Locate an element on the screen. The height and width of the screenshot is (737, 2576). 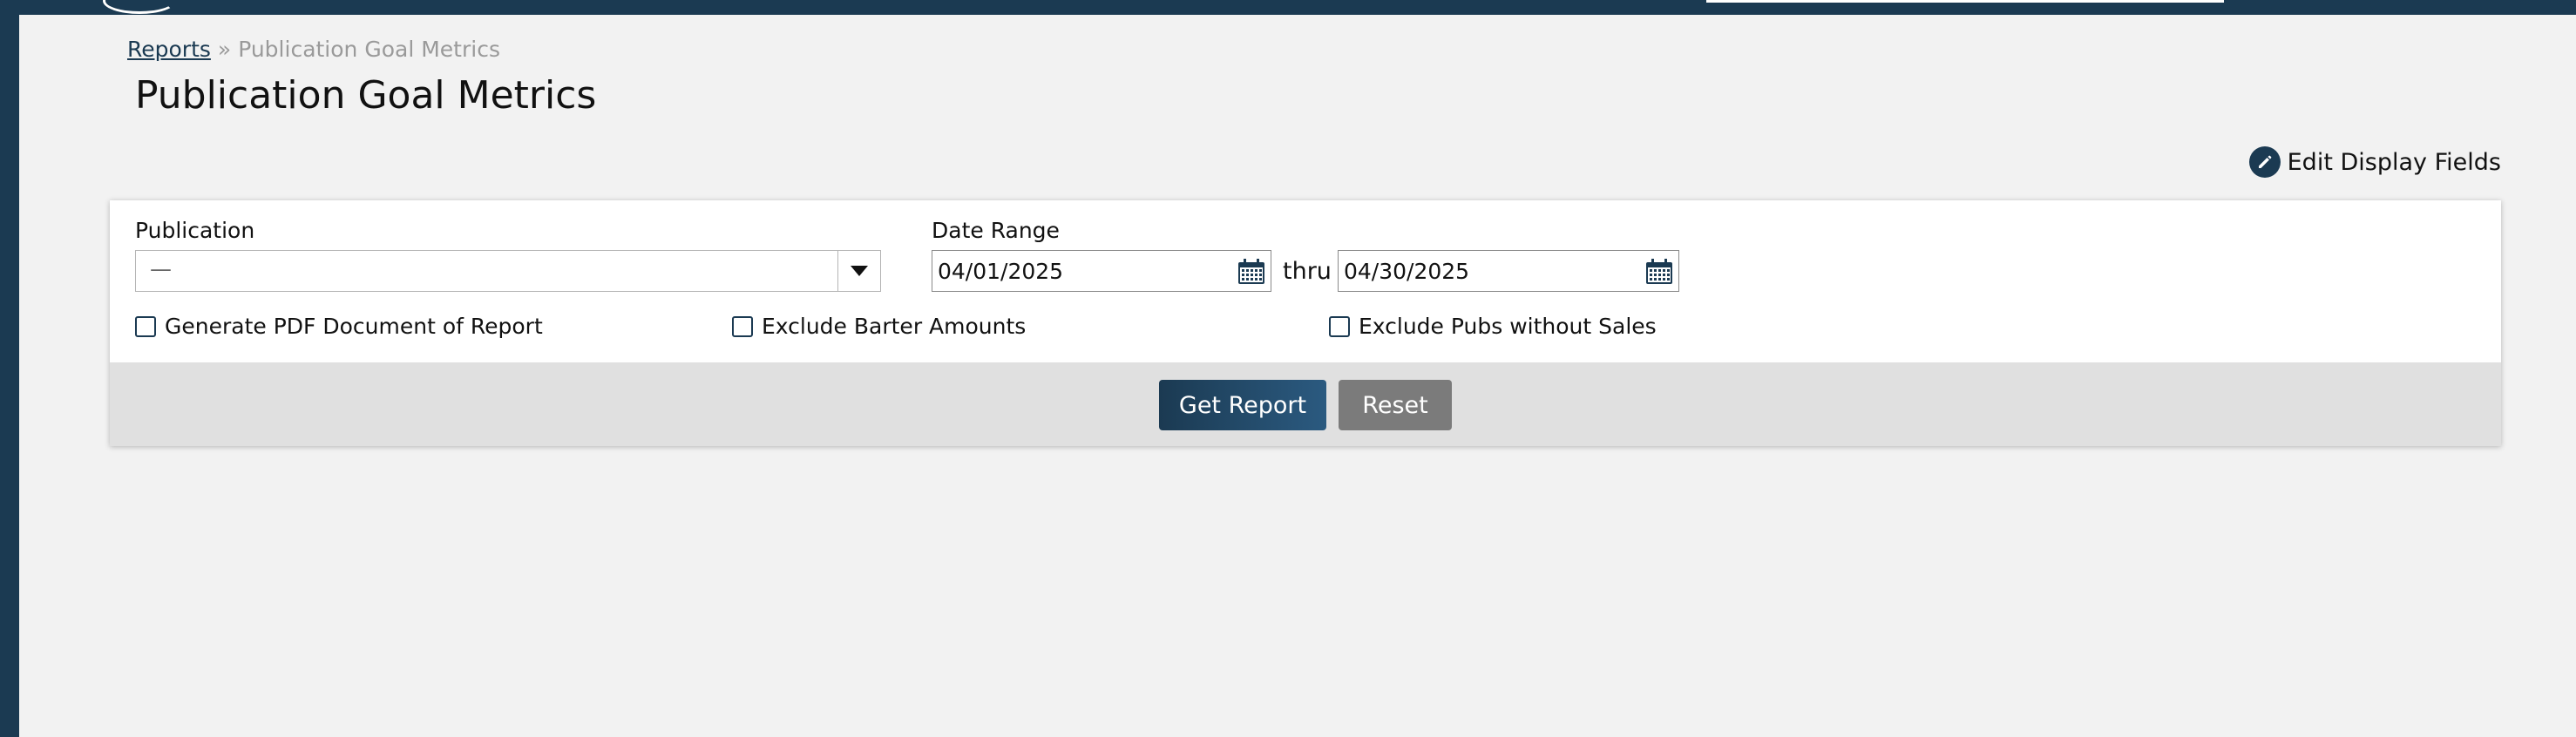
publication-label: Publication is located at coordinates (195, 230).